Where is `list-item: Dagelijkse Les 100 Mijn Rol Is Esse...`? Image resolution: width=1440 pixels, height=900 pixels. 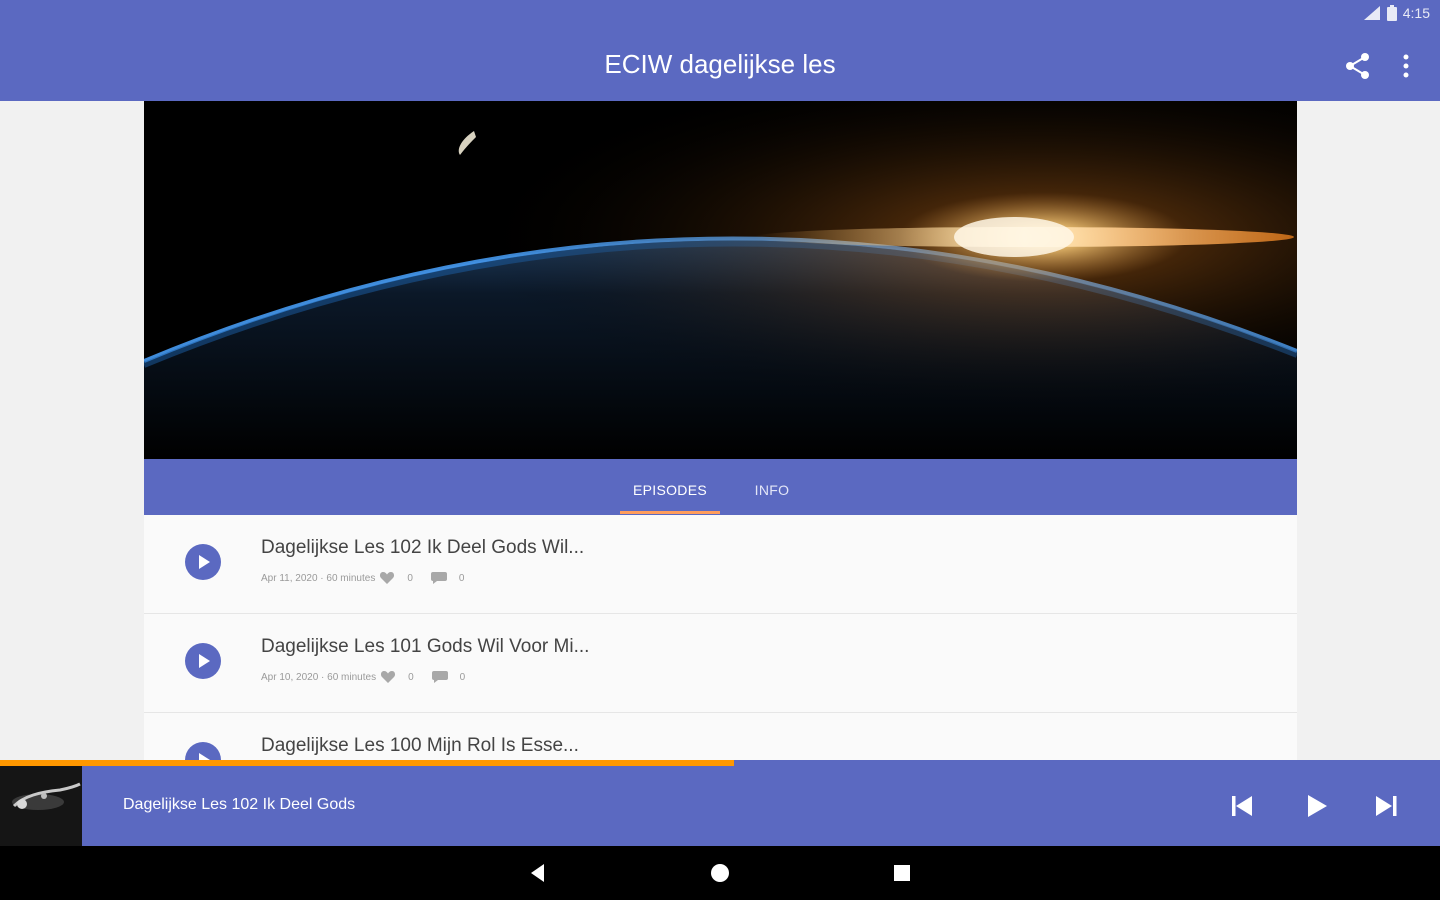 list-item: Dagelijkse Les 100 Mijn Rol Is Esse... is located at coordinates (720, 739).